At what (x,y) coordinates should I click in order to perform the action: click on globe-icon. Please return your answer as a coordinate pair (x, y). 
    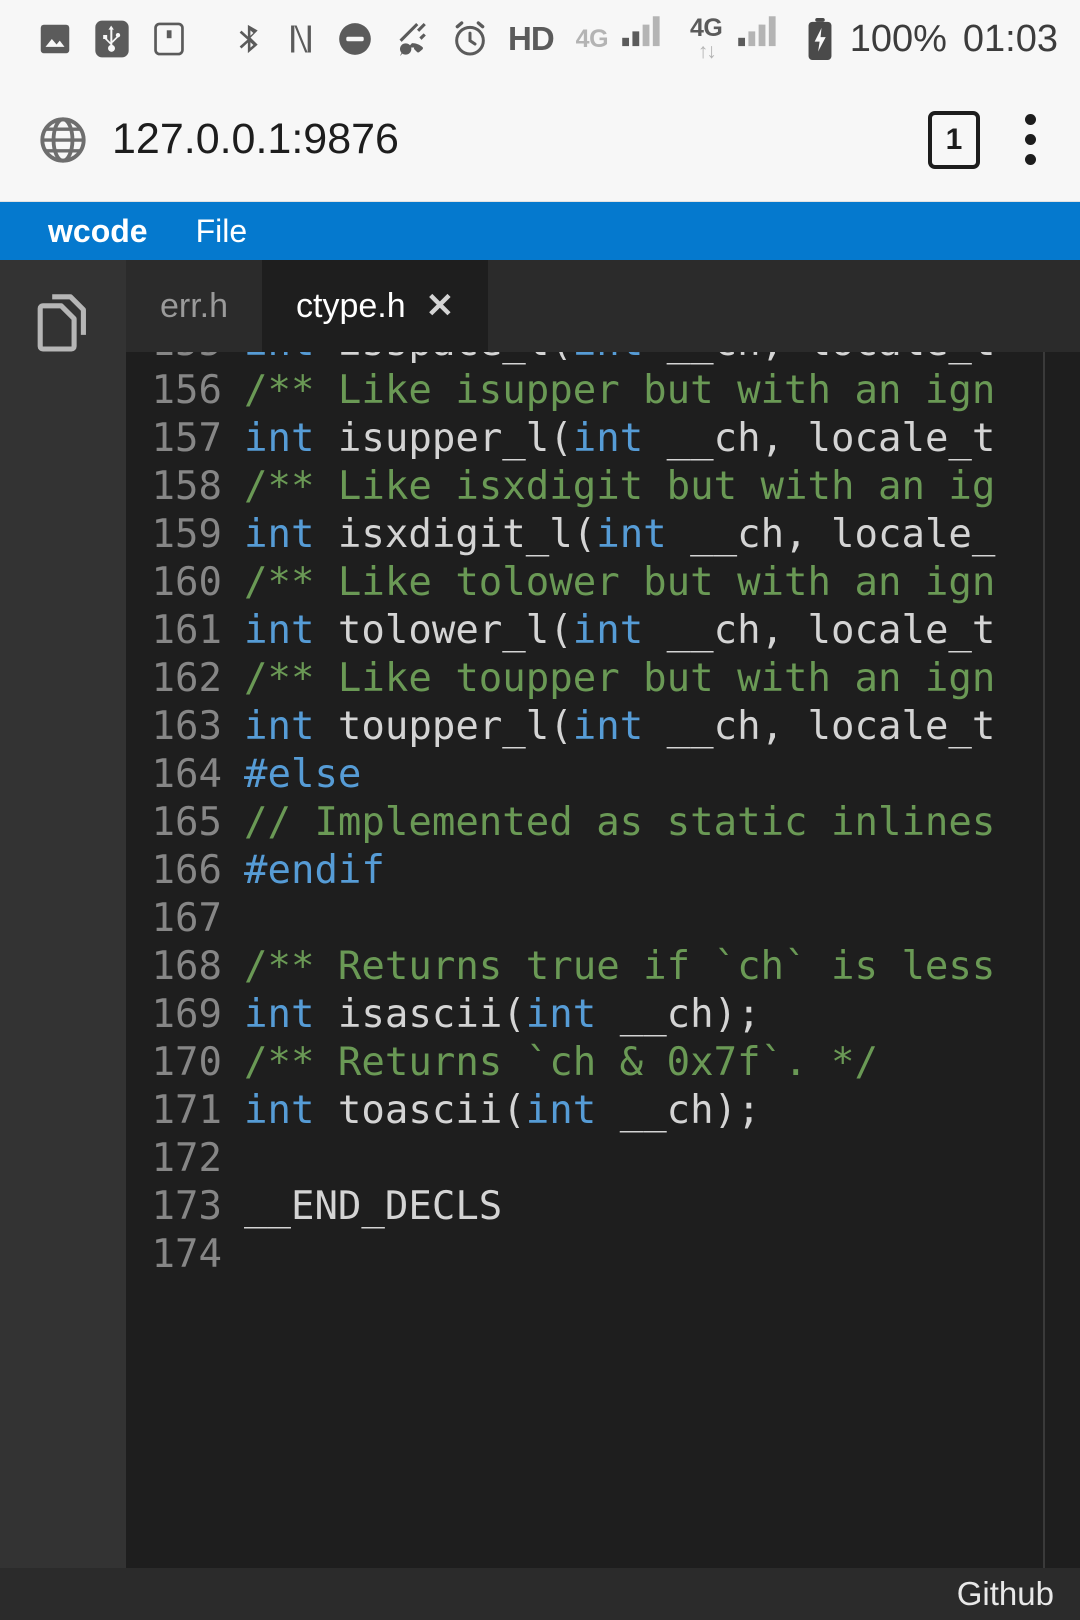
    Looking at the image, I should click on (63, 140).